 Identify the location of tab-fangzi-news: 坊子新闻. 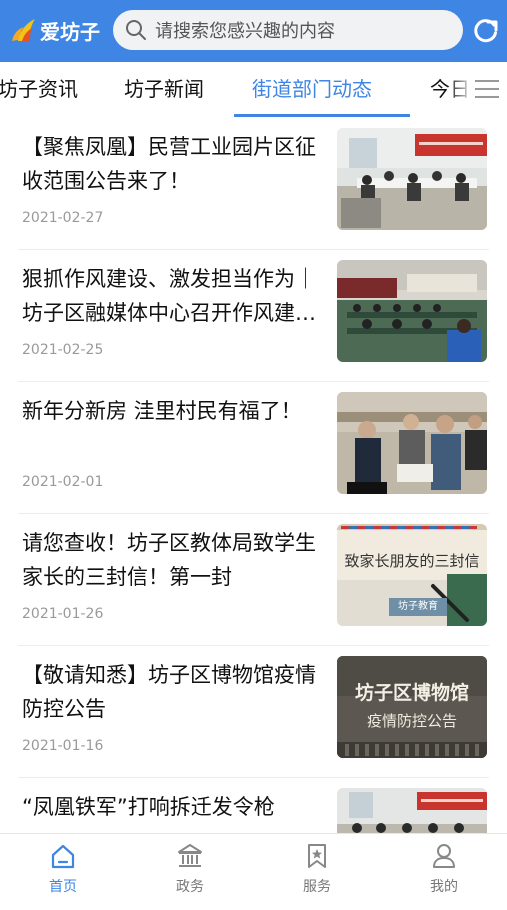
(164, 89).